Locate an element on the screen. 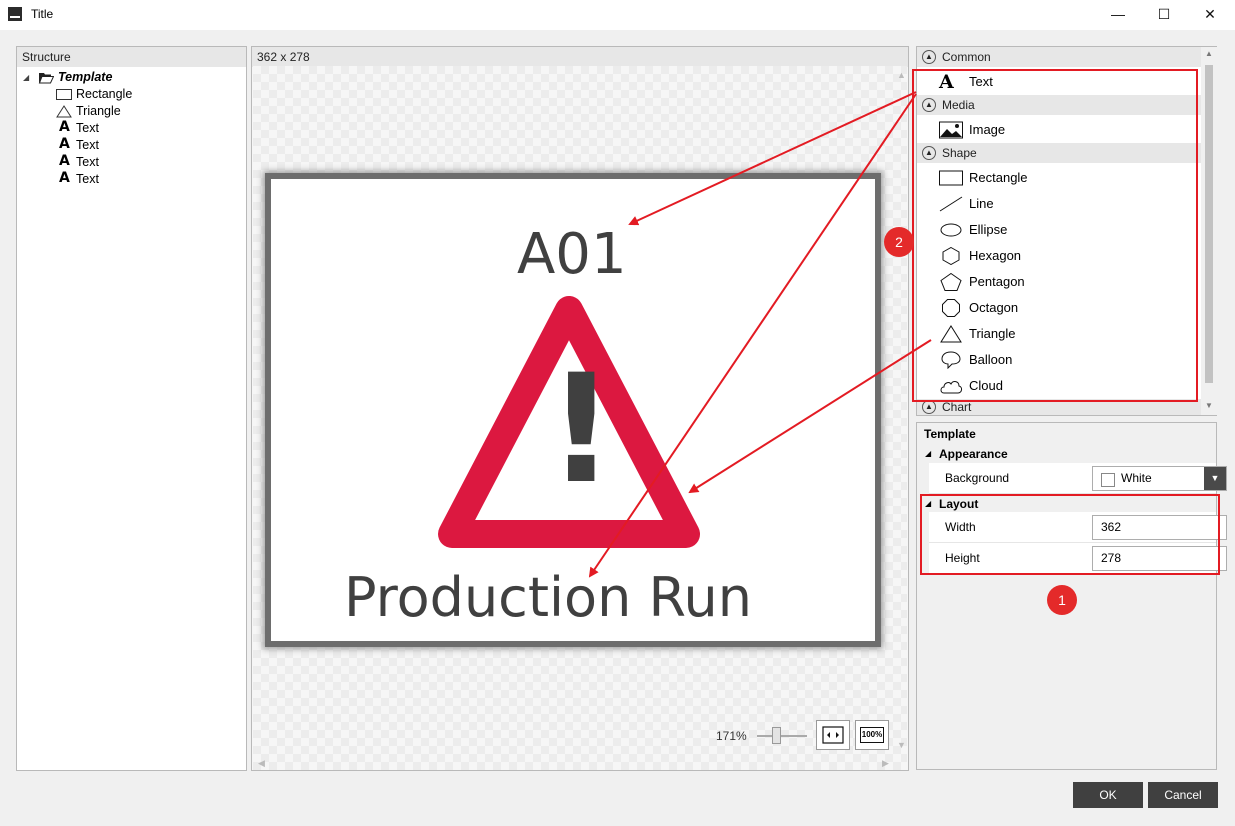  triangle-icon is located at coordinates (64, 111).